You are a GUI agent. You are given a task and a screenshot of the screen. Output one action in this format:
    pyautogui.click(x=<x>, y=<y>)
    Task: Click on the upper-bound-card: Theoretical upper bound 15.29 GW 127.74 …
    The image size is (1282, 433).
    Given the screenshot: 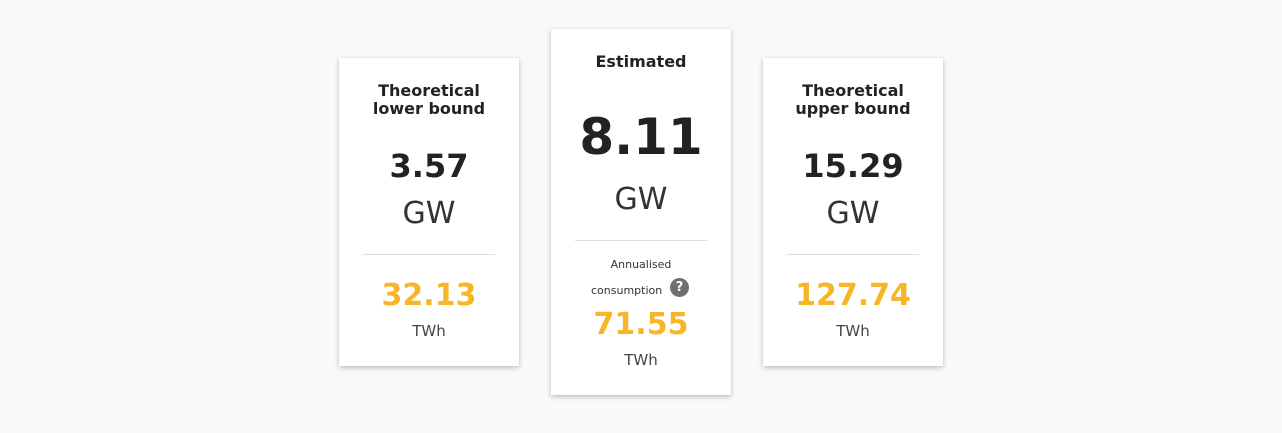 What is the action you would take?
    pyautogui.click(x=853, y=212)
    